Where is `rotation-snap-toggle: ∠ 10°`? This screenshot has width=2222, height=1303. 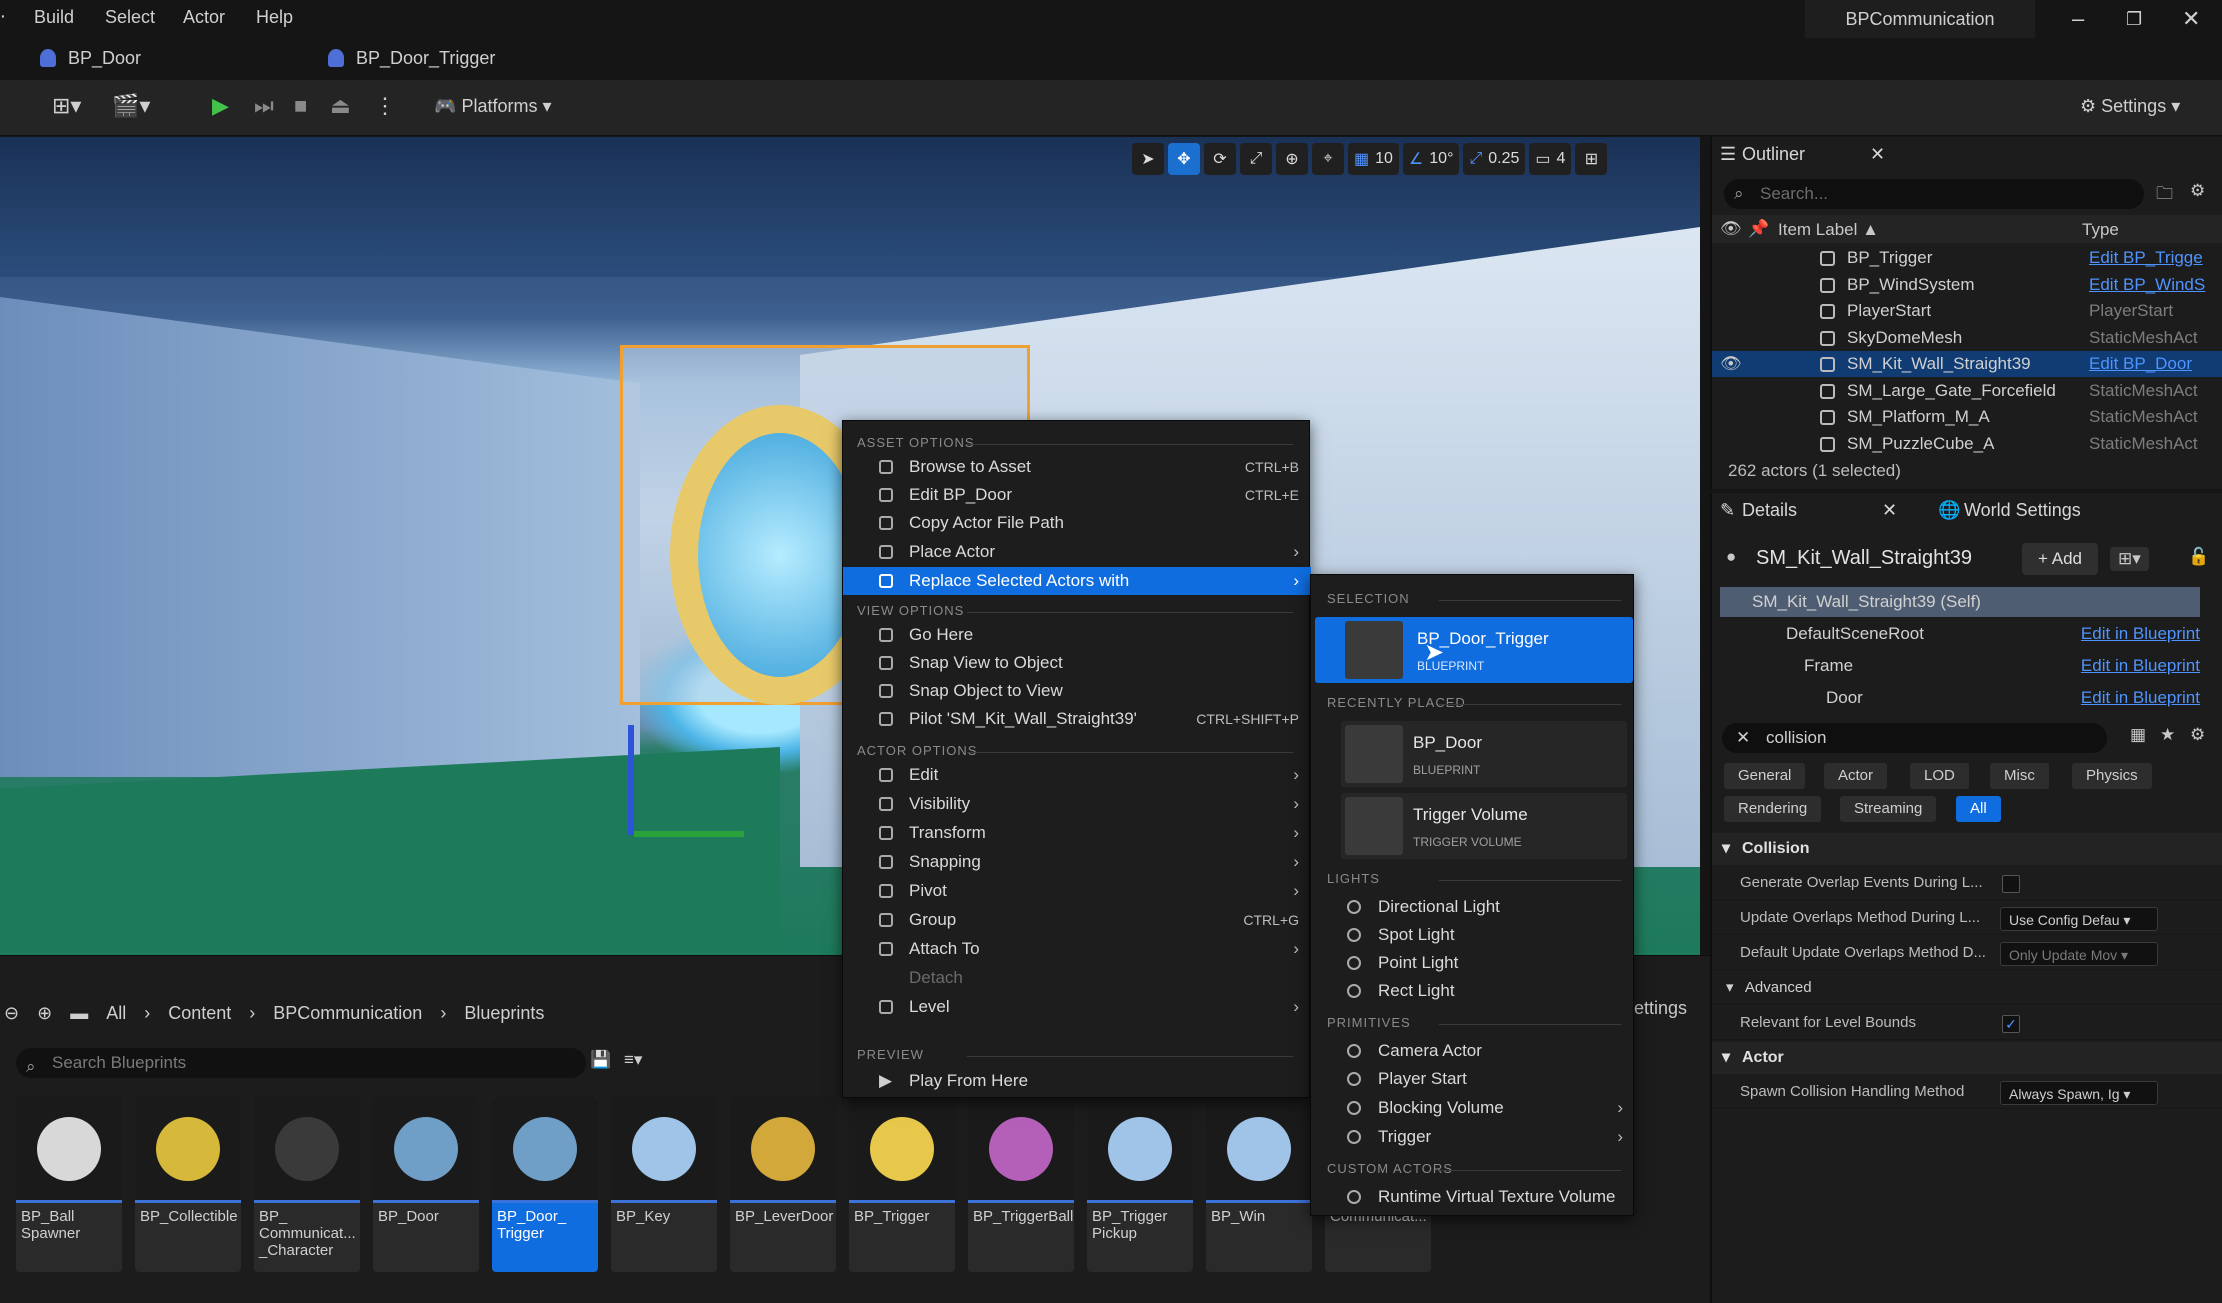
rotation-snap-toggle: ∠ 10° is located at coordinates (1431, 159).